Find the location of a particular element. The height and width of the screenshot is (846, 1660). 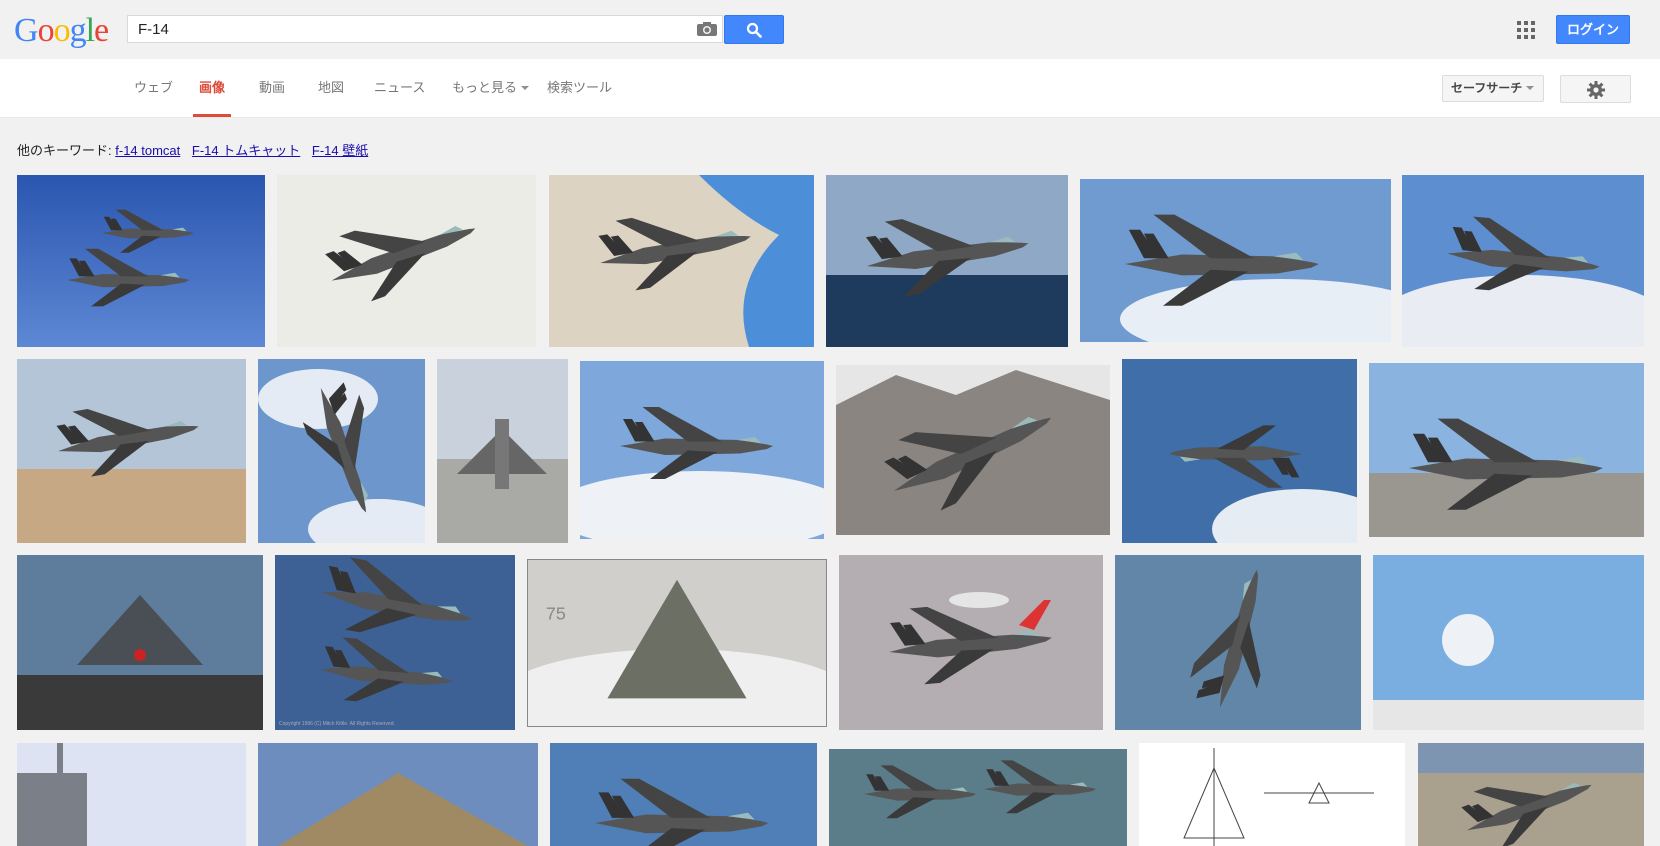

tab-videos: 動画 is located at coordinates (272, 88).